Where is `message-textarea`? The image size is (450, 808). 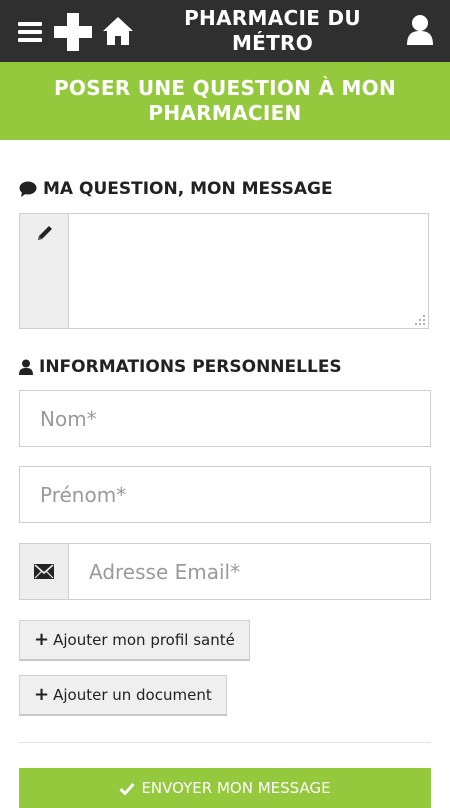 message-textarea is located at coordinates (248, 271).